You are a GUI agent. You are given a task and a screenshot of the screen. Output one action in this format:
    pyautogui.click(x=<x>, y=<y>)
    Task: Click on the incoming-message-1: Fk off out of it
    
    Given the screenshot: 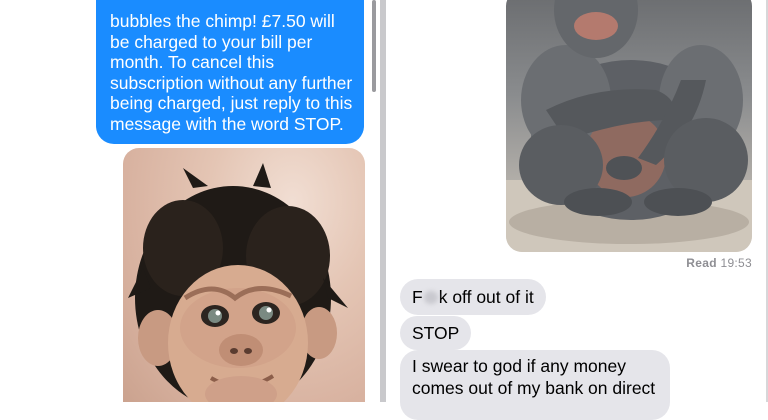 What is the action you would take?
    pyautogui.click(x=473, y=297)
    